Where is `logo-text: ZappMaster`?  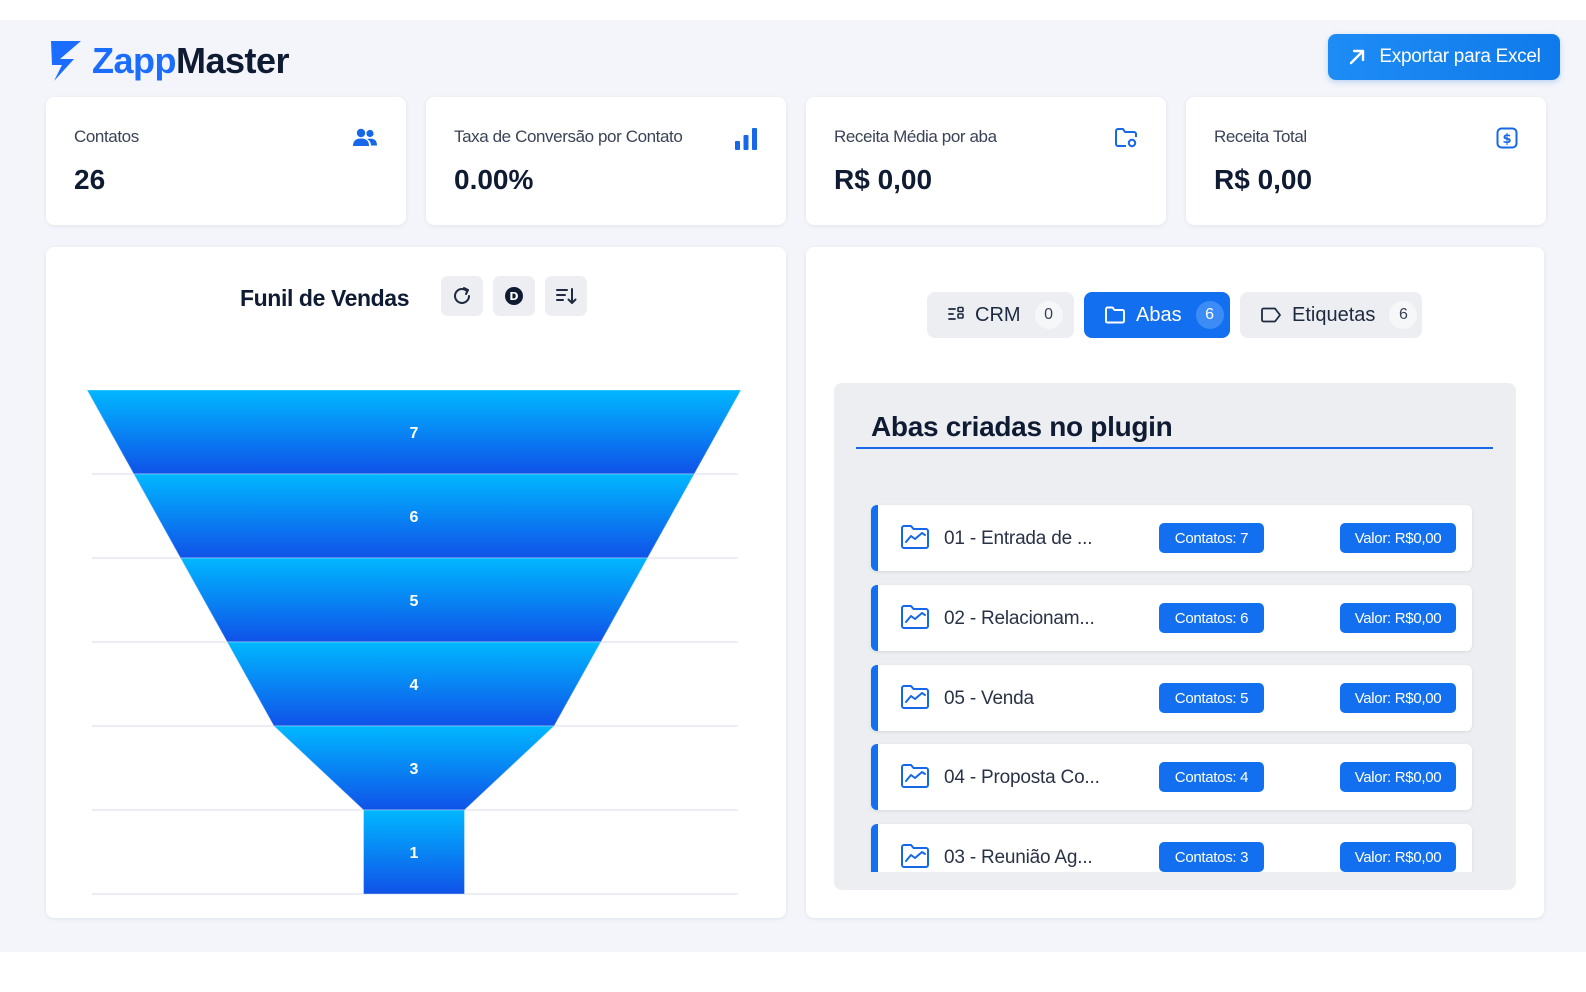
logo-text: ZappMaster is located at coordinates (191, 60).